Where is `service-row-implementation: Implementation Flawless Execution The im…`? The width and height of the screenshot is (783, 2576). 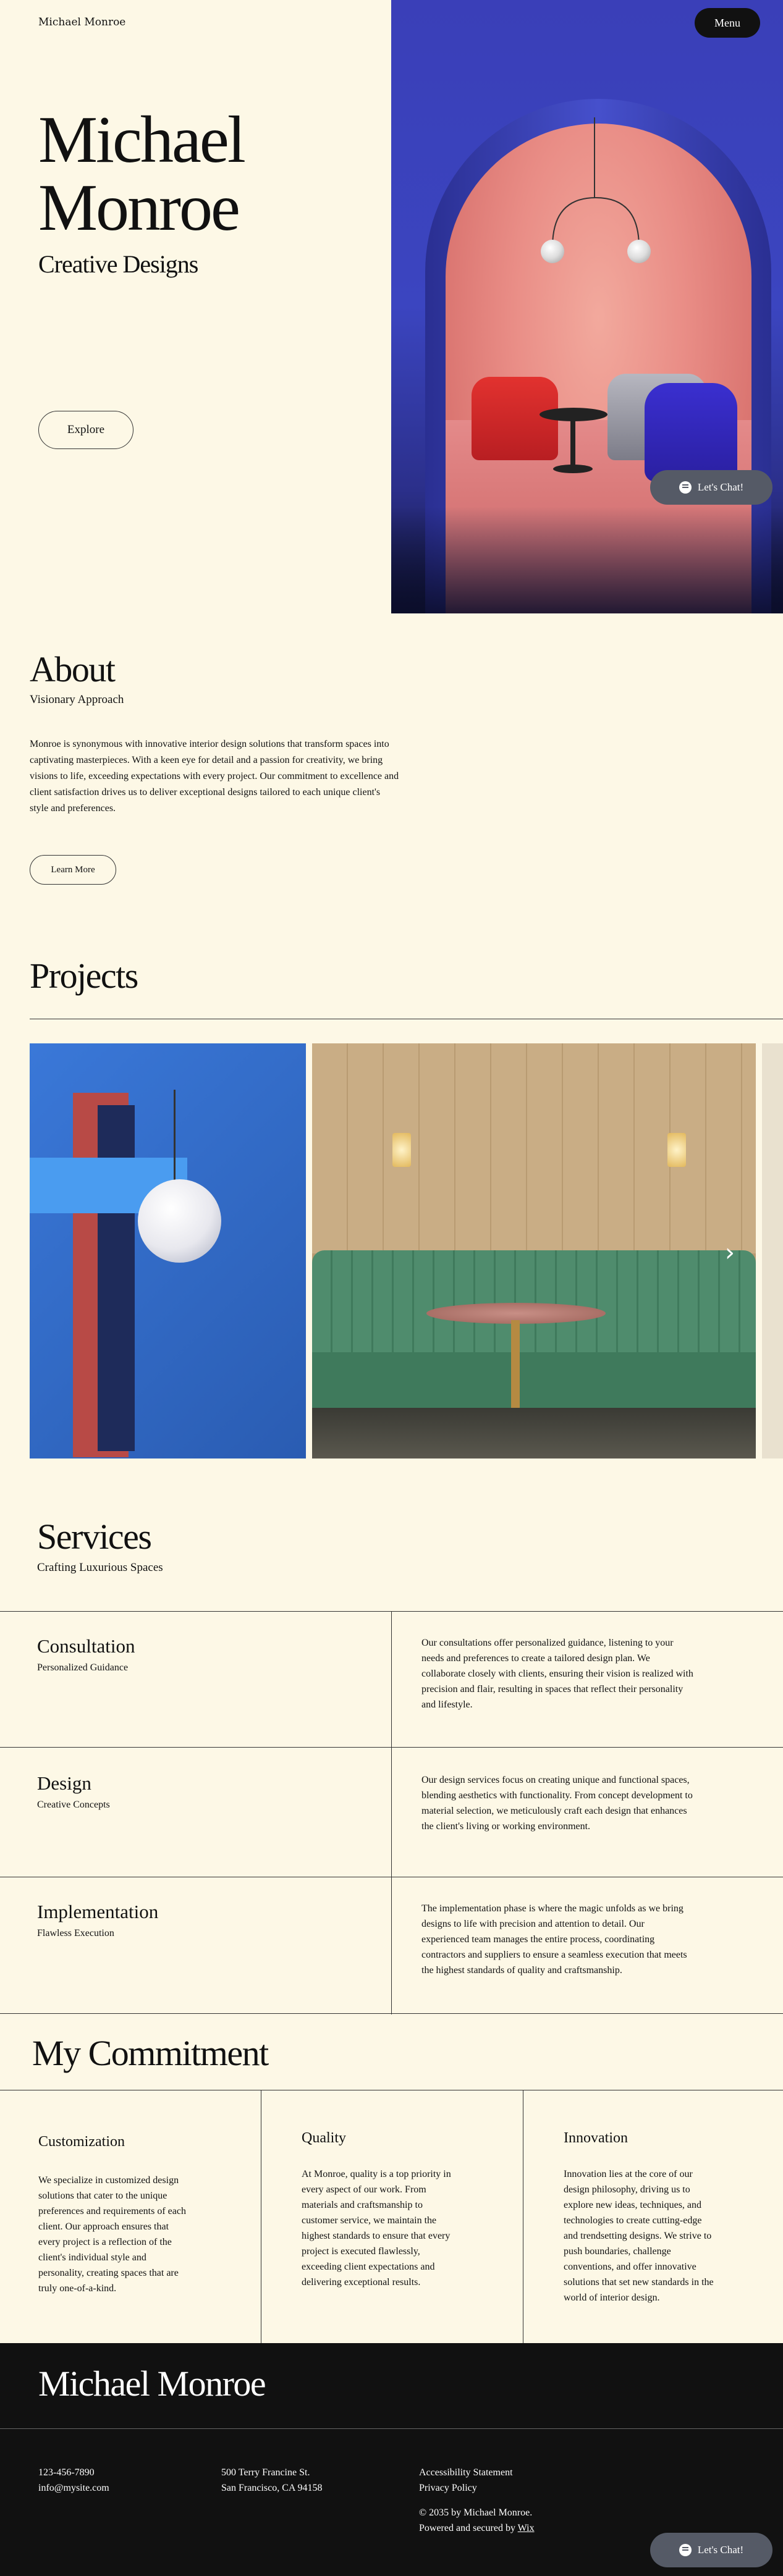
service-row-implementation: Implementation Flawless Execution The im… is located at coordinates (391, 1945).